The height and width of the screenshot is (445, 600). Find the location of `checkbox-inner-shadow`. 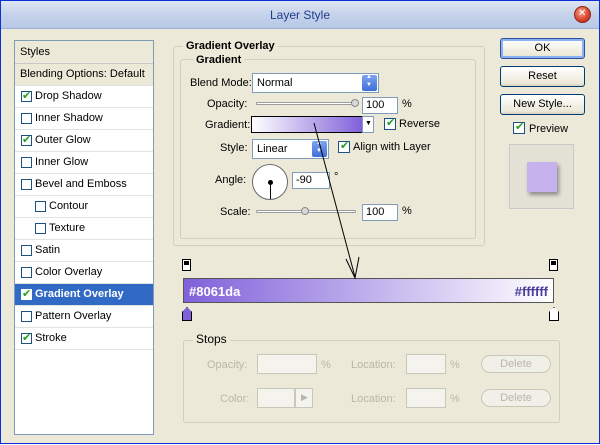

checkbox-inner-shadow is located at coordinates (26, 118).